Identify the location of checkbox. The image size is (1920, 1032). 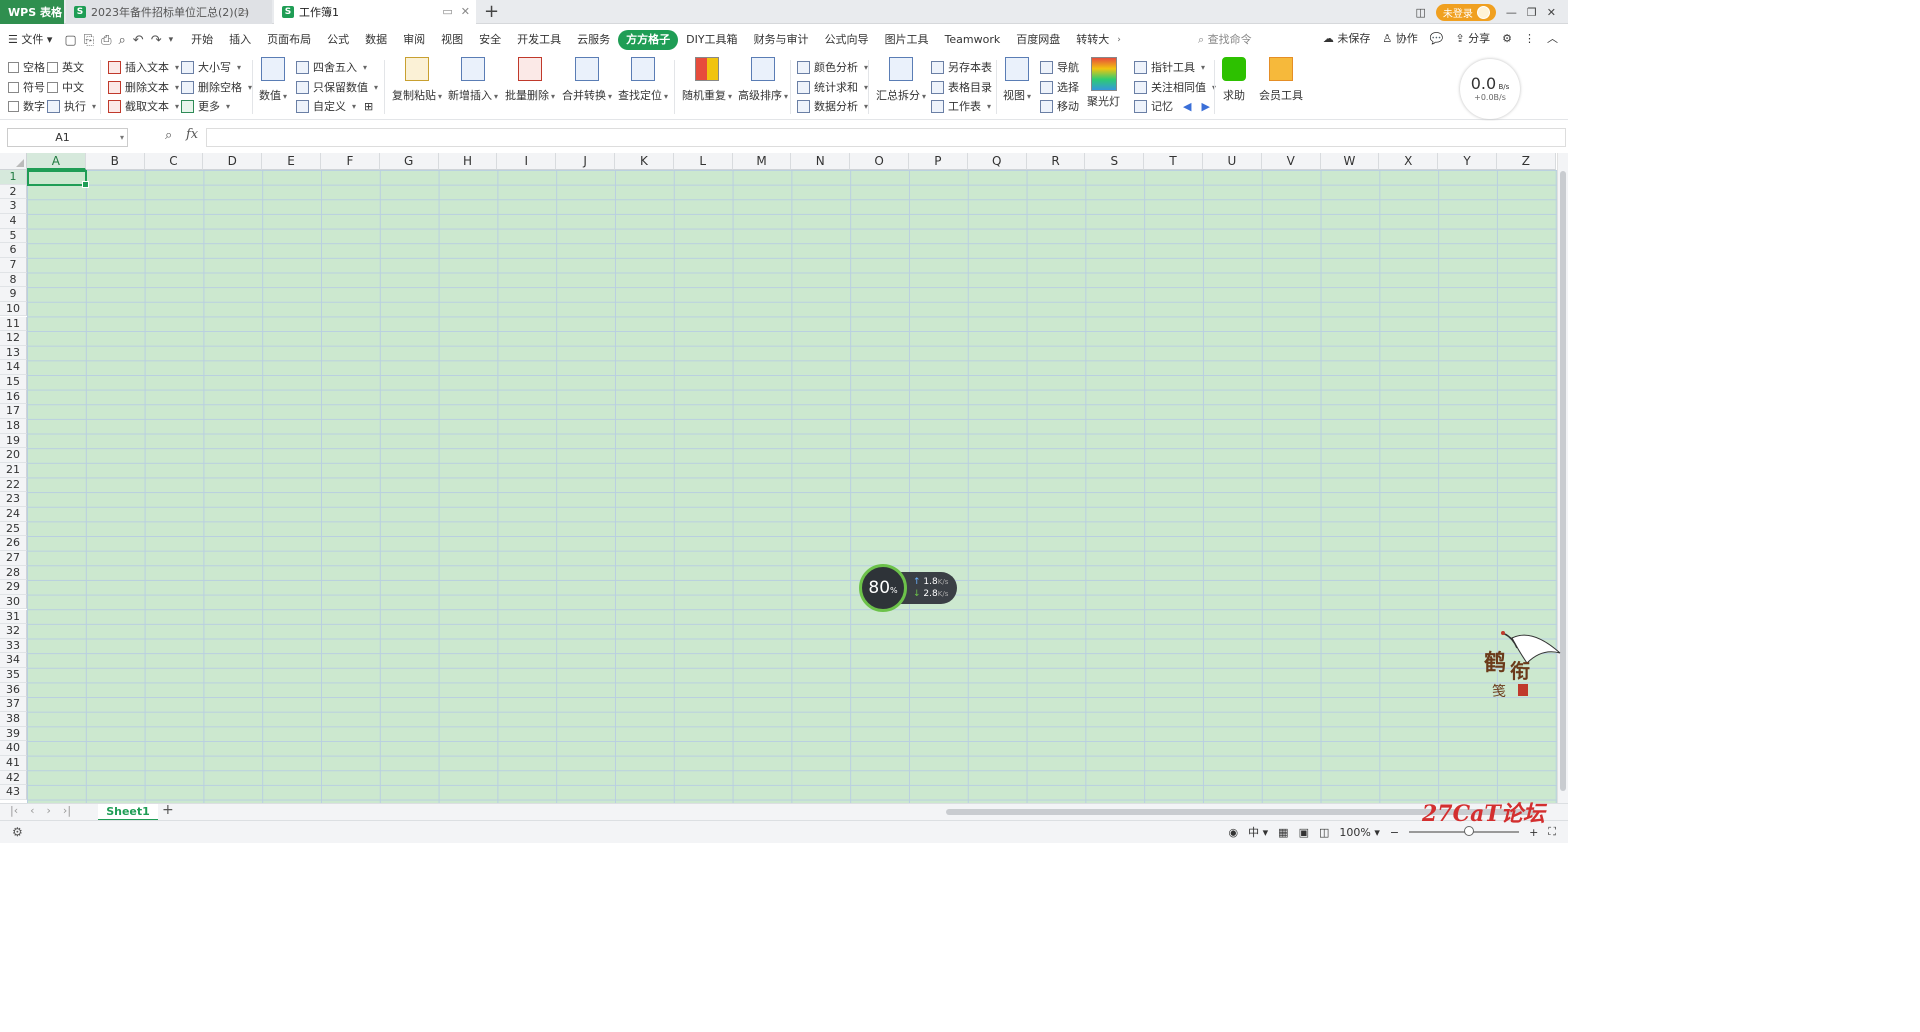
(13, 67).